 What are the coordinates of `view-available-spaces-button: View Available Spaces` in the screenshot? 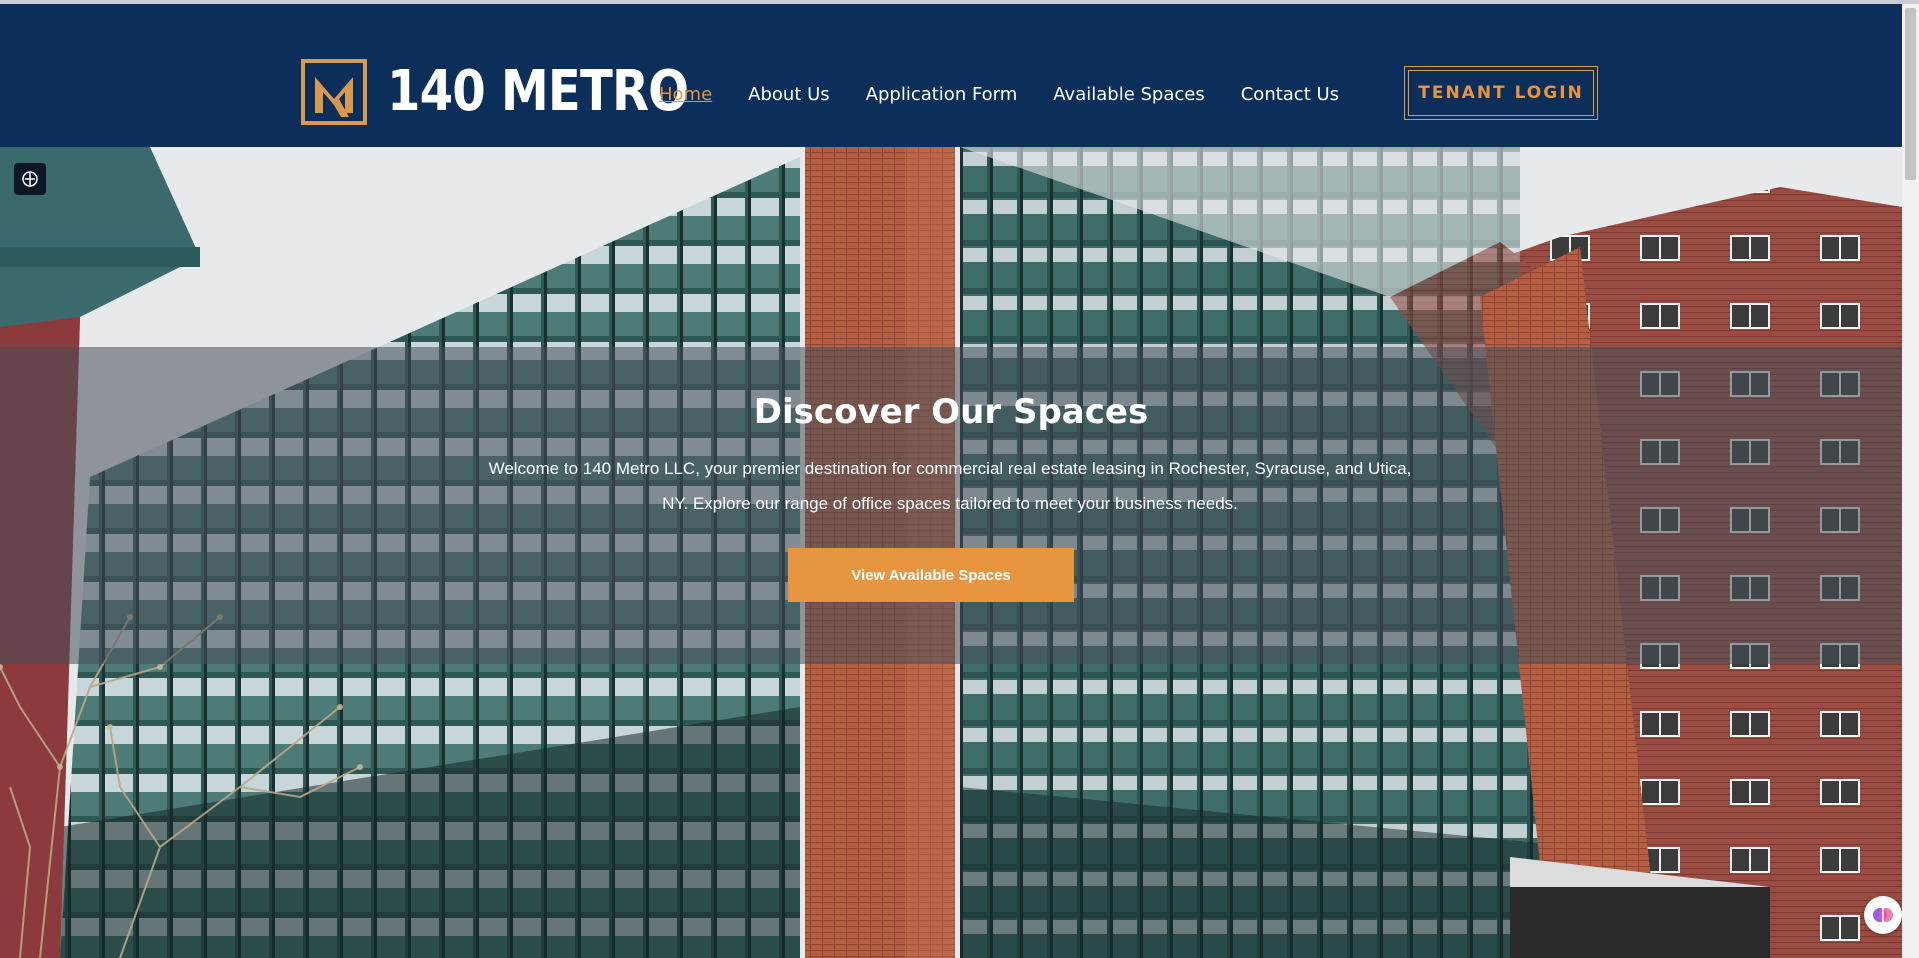 It's located at (931, 575).